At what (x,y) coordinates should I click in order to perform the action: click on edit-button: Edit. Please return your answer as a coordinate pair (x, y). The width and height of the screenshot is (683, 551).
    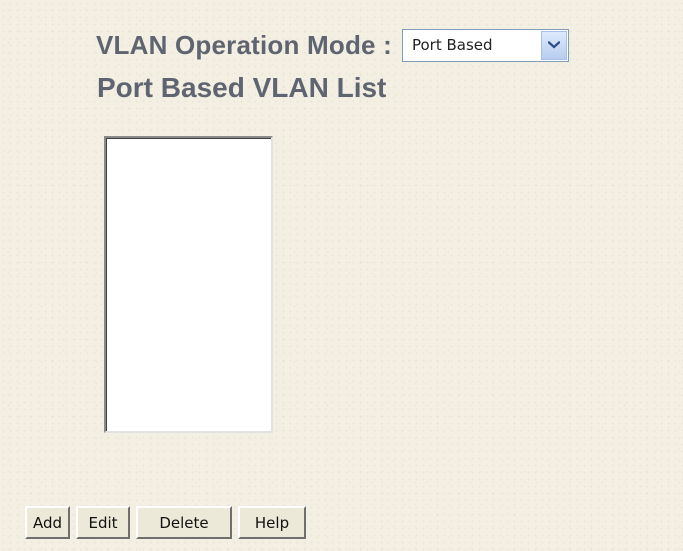
    Looking at the image, I should click on (103, 522).